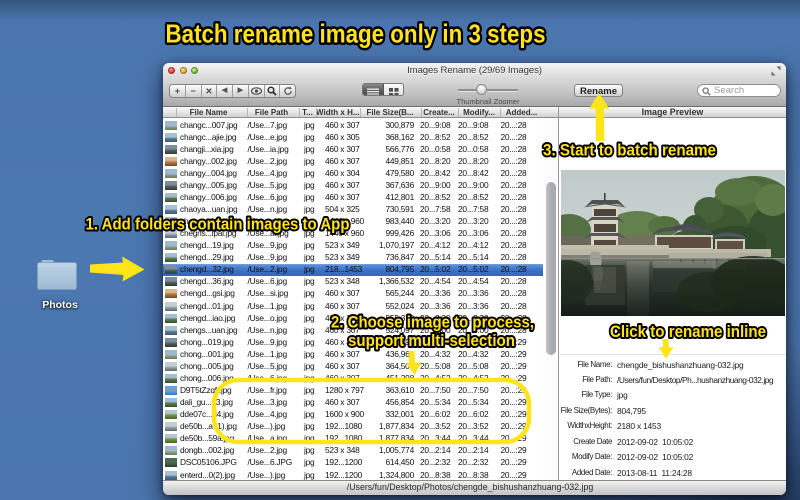 The image size is (800, 500). Describe the element at coordinates (432, 323) in the screenshot. I see `svg-text: 2. Choose image to process,` at that location.